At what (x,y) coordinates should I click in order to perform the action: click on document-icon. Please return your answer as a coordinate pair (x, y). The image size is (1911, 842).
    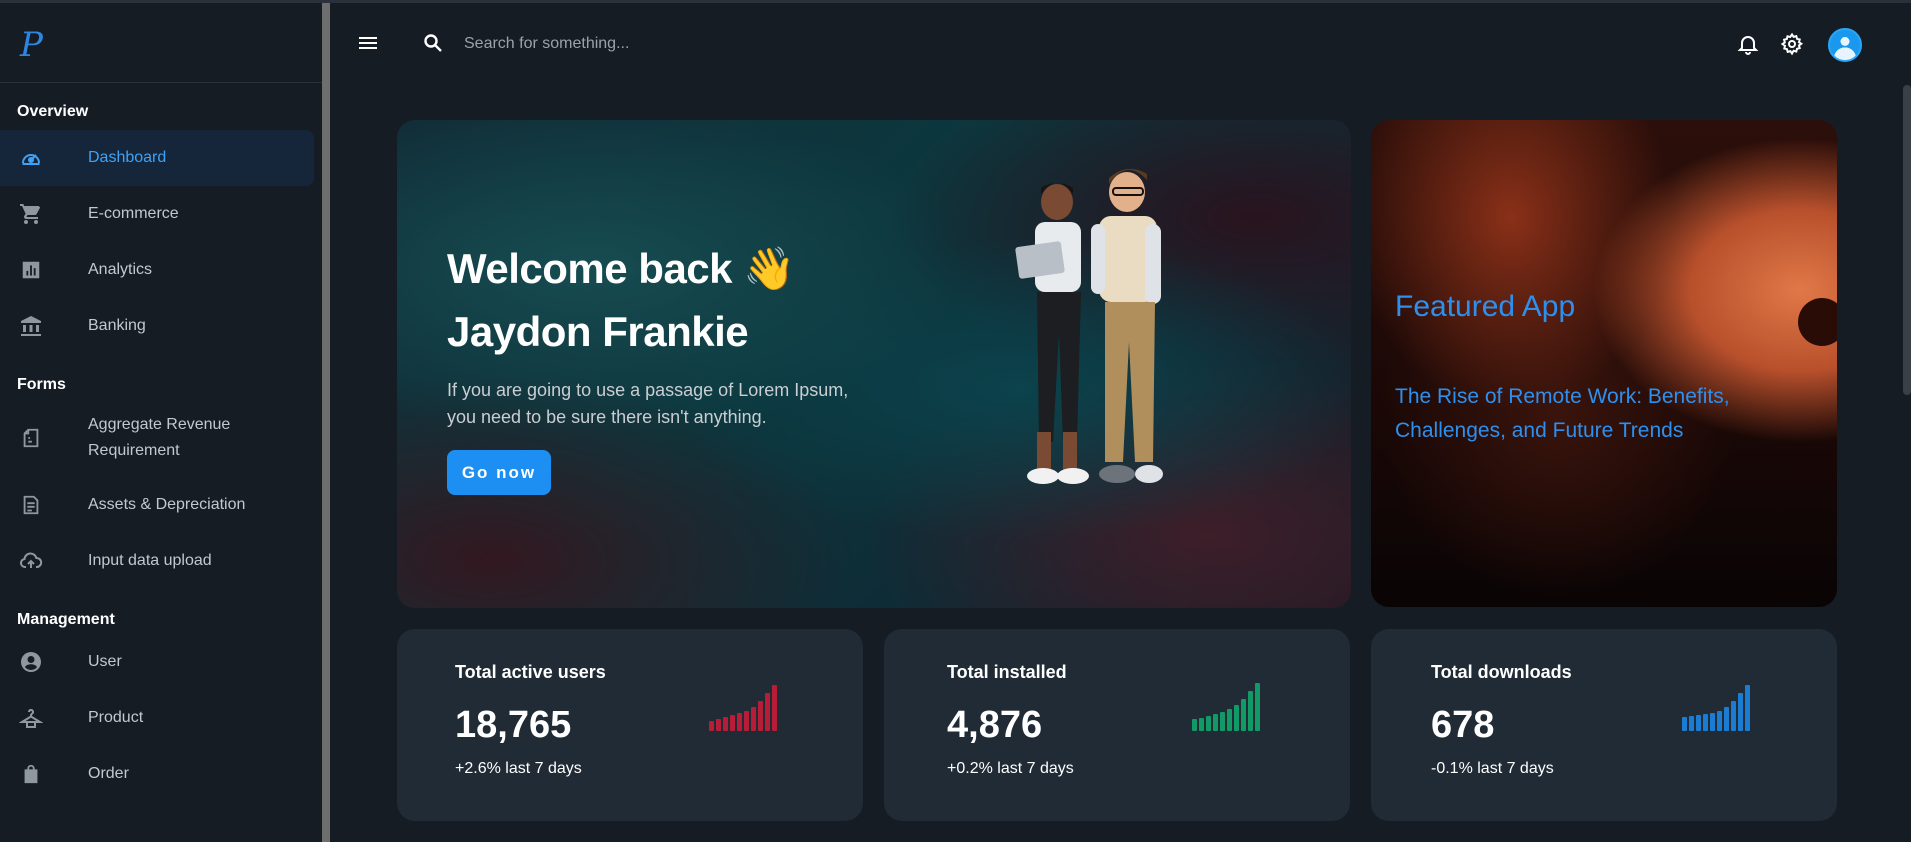
    Looking at the image, I should click on (31, 505).